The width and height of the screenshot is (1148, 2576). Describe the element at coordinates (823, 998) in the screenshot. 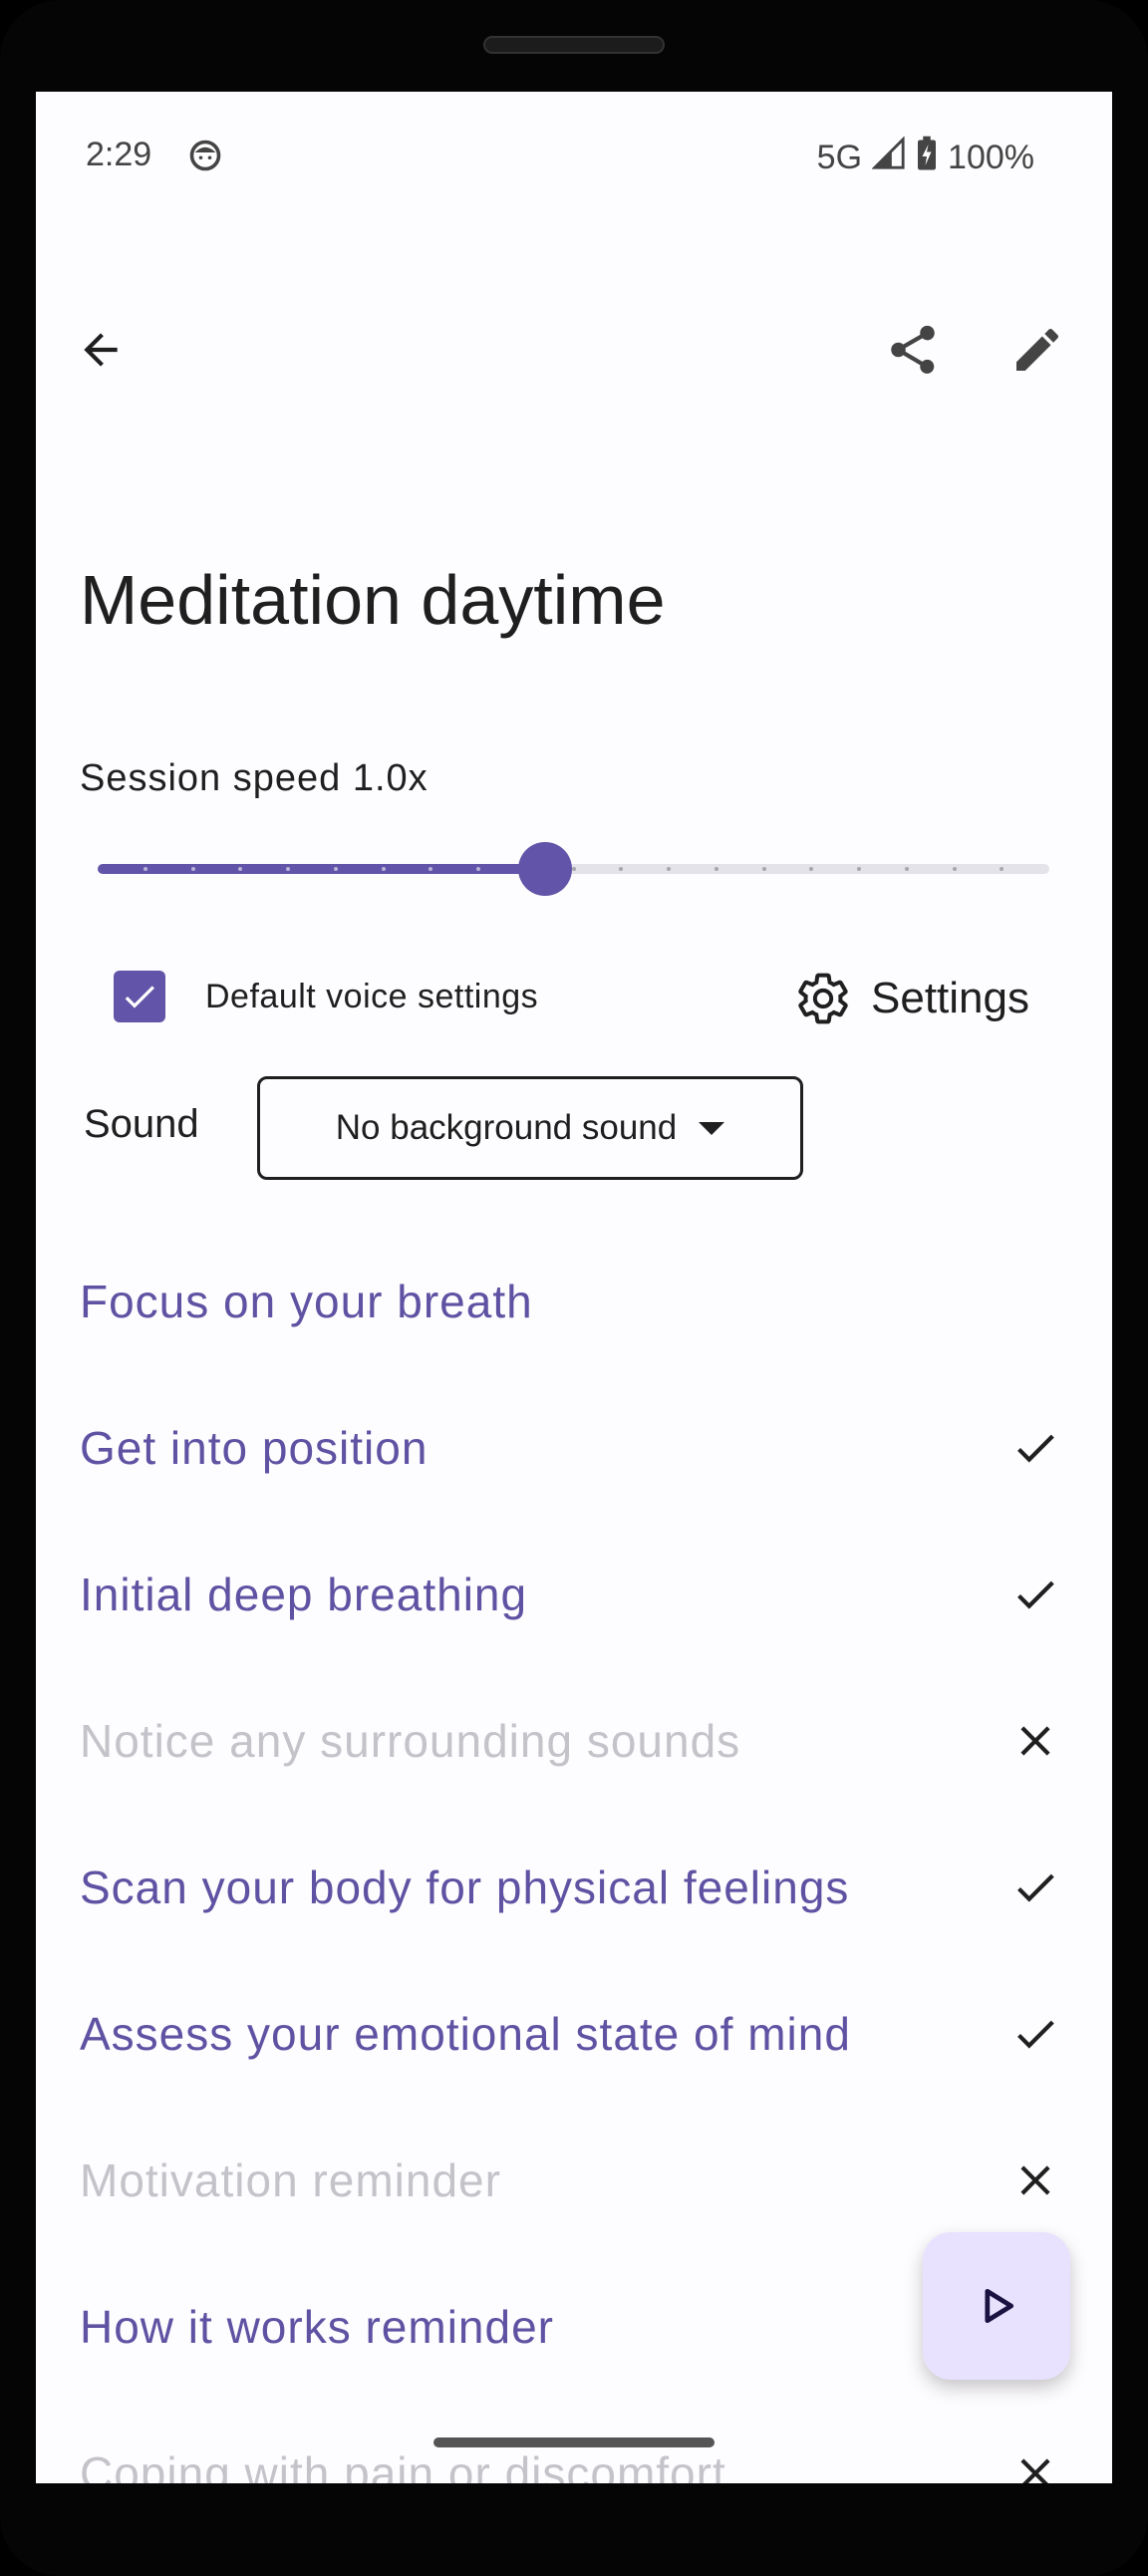

I see `gear-icon` at that location.